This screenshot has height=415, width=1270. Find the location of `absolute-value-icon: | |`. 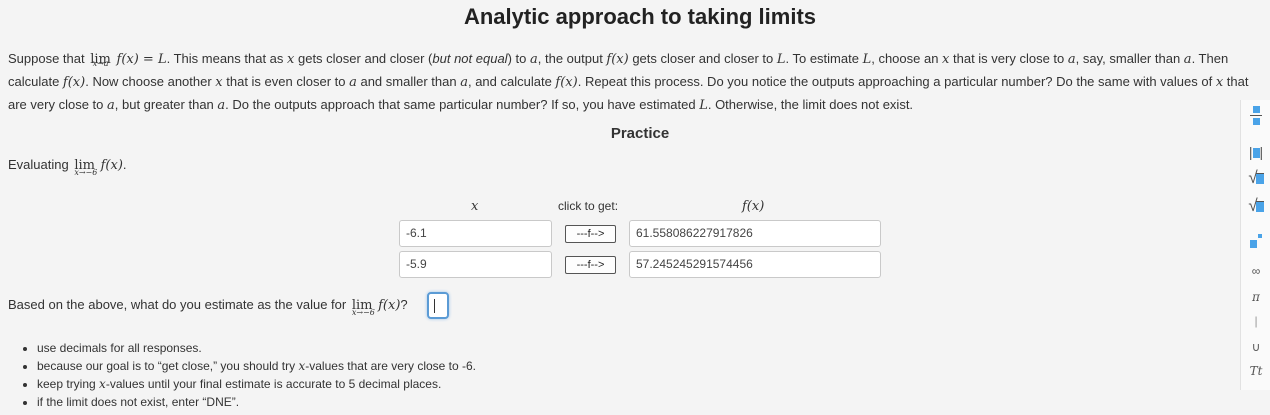

absolute-value-icon: | | is located at coordinates (1255, 152).